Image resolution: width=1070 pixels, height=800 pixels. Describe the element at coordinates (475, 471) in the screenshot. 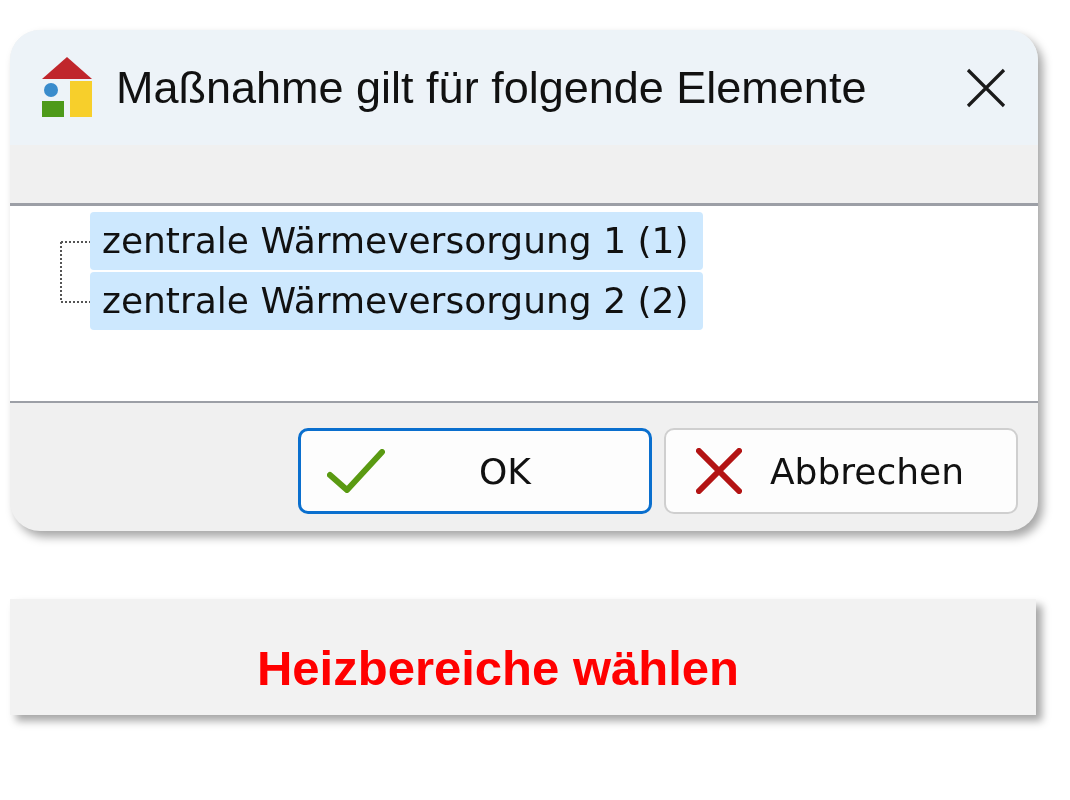

I see `ok-button: OK` at that location.